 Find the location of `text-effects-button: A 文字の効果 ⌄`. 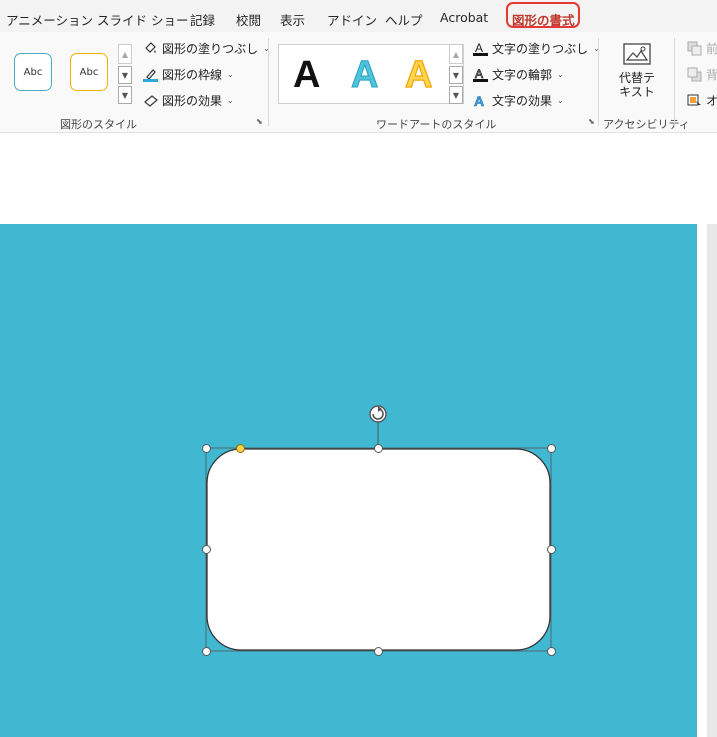

text-effects-button: A 文字の効果 ⌄ is located at coordinates (518, 100).